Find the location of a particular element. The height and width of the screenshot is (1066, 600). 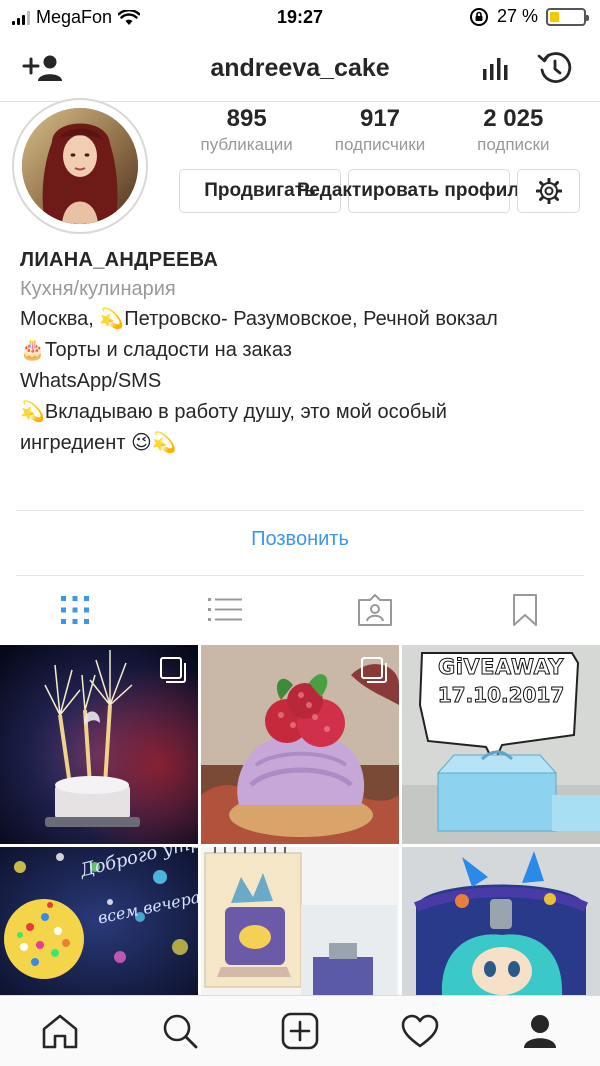

post-thumbnail: Доброго утро всем вечера is located at coordinates (99, 921).